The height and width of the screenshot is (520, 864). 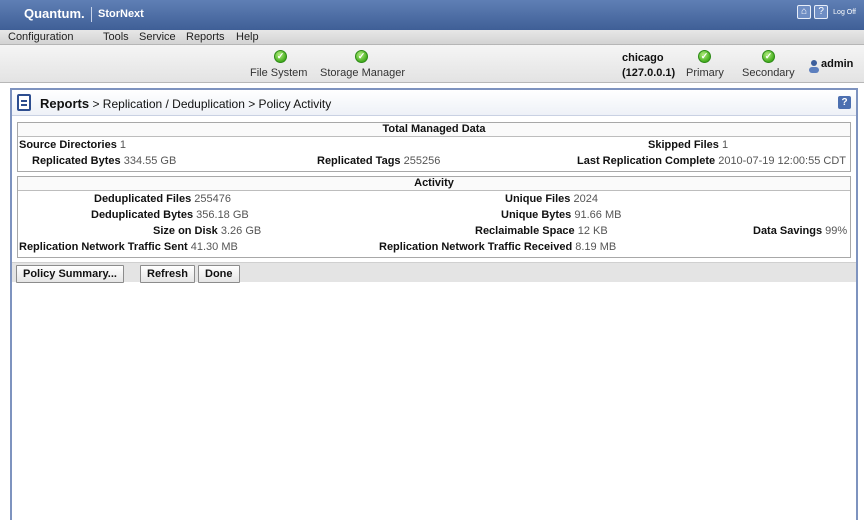 What do you see at coordinates (705, 73) in the screenshot?
I see `primary-status-label: Primary` at bounding box center [705, 73].